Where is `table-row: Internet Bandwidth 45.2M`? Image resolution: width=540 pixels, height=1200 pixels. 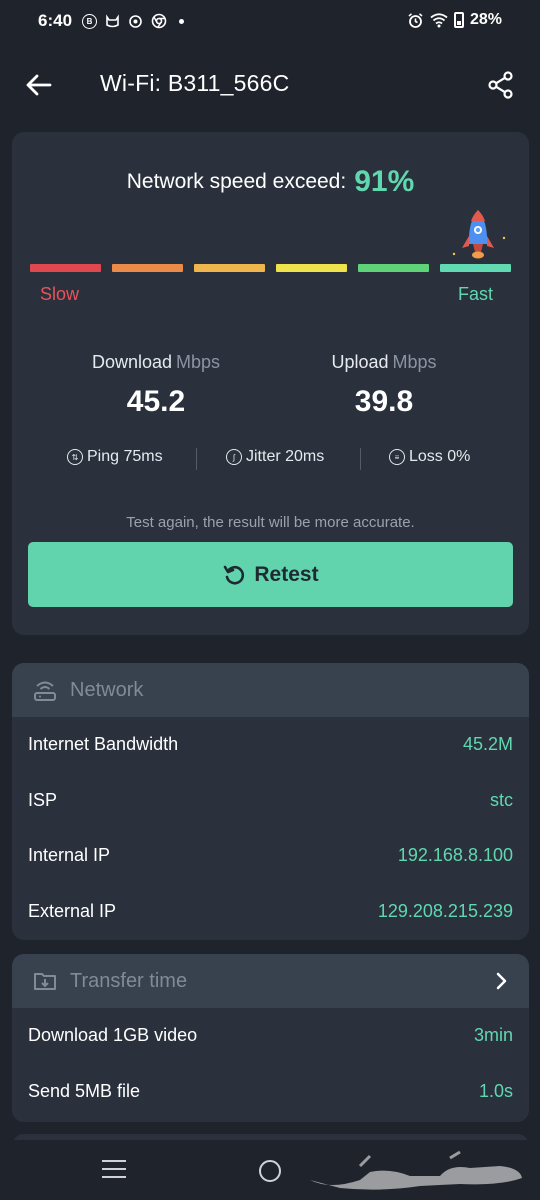 table-row: Internet Bandwidth 45.2M is located at coordinates (270, 745).